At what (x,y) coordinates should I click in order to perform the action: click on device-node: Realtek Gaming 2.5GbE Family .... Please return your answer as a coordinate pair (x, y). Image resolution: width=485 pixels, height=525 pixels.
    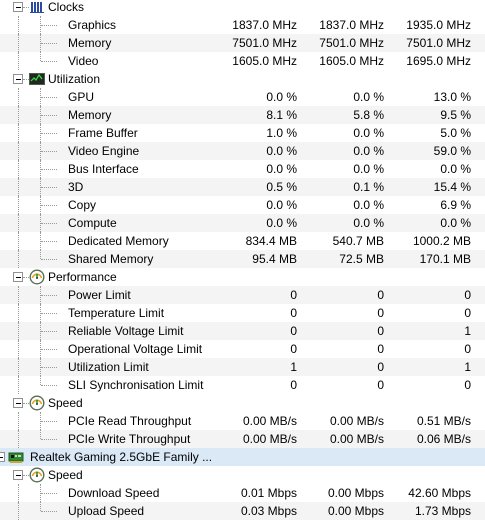
    Looking at the image, I should click on (242, 457).